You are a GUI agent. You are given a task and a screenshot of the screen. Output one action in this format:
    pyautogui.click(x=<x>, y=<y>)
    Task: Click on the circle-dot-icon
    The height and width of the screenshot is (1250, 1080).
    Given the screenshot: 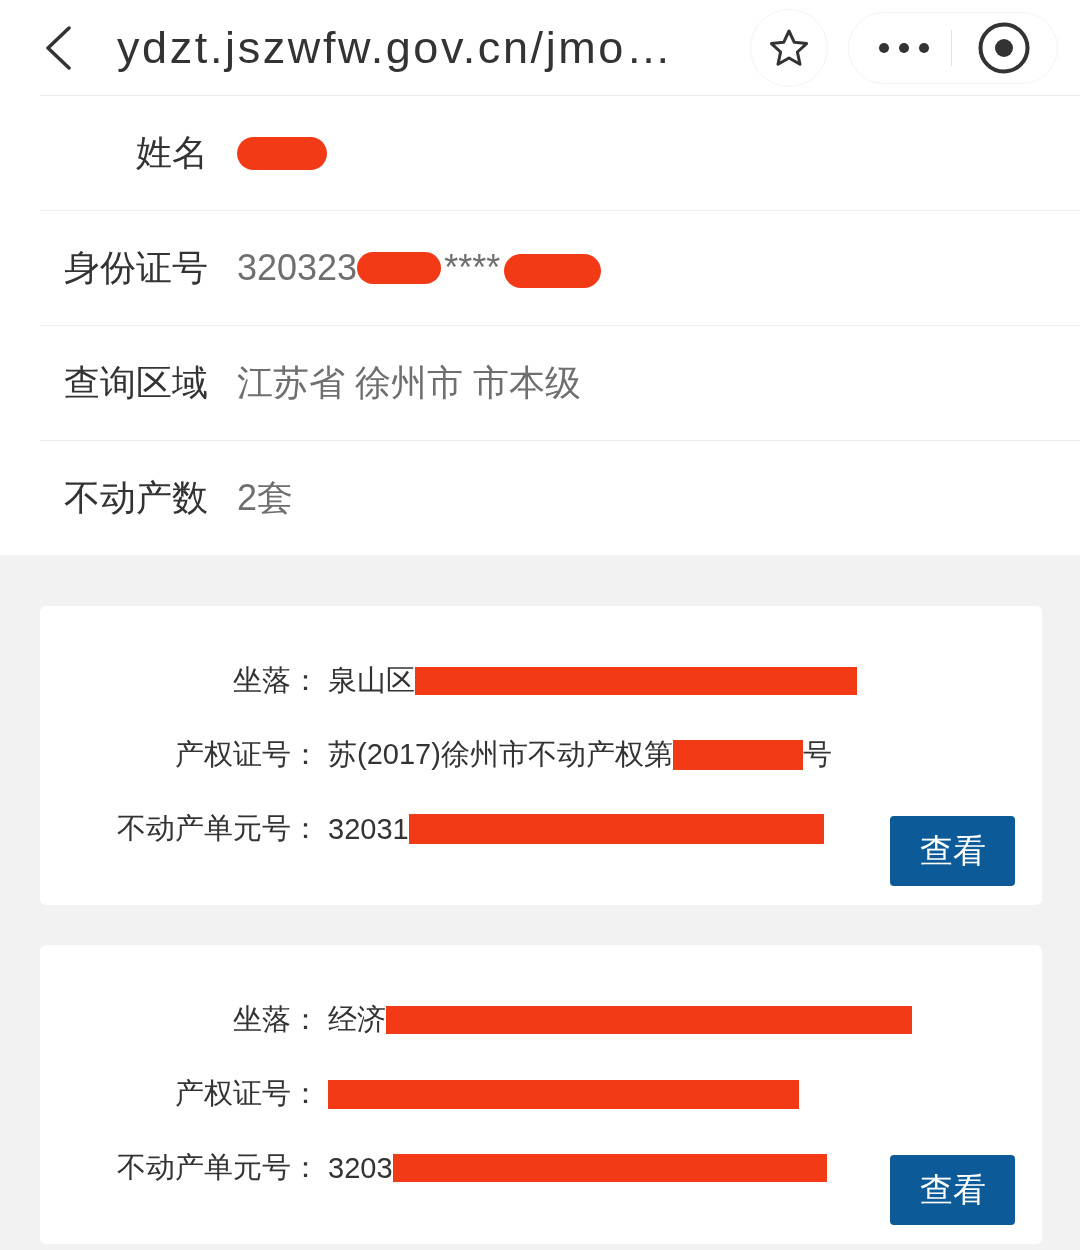 What is the action you would take?
    pyautogui.click(x=1004, y=47)
    